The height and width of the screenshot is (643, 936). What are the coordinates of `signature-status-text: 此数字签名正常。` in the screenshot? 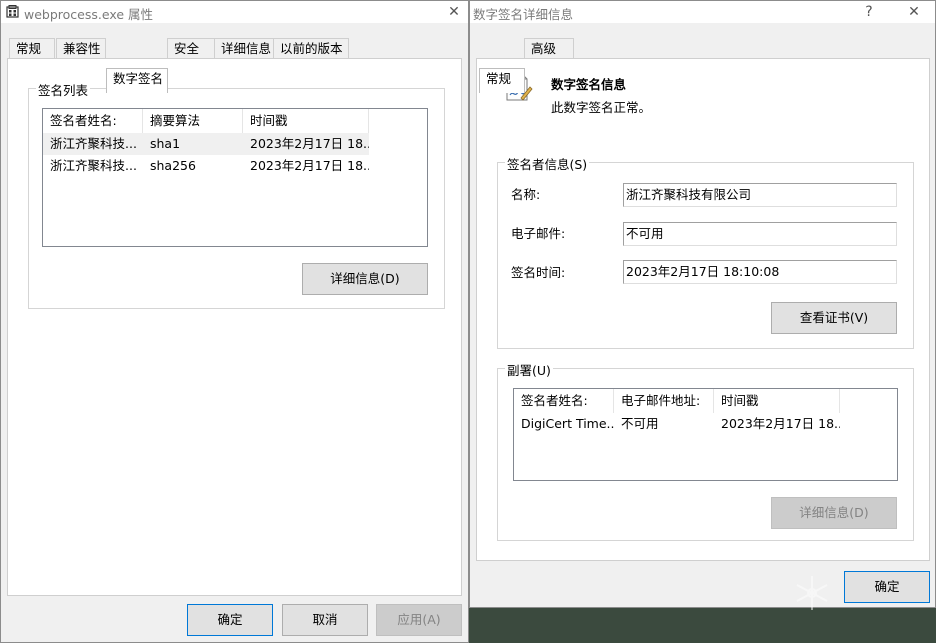 It's located at (601, 107).